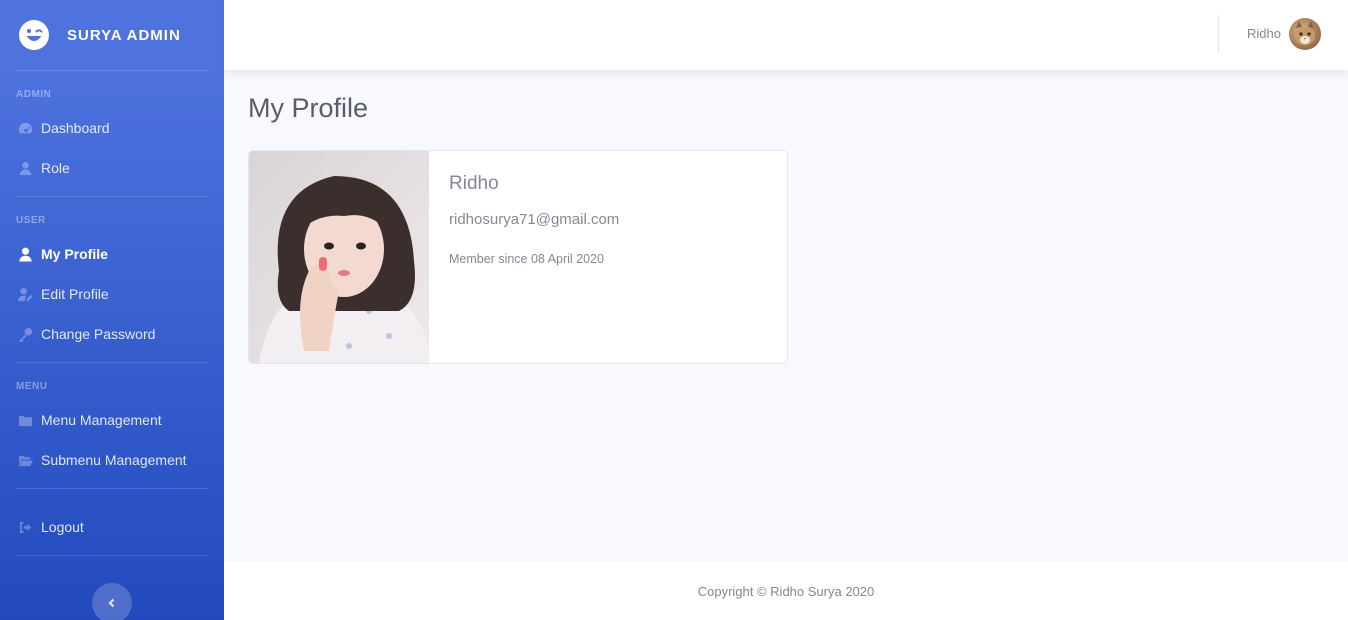 This screenshot has height=620, width=1348. What do you see at coordinates (34, 35) in the screenshot?
I see `laugh-wink-icon` at bounding box center [34, 35].